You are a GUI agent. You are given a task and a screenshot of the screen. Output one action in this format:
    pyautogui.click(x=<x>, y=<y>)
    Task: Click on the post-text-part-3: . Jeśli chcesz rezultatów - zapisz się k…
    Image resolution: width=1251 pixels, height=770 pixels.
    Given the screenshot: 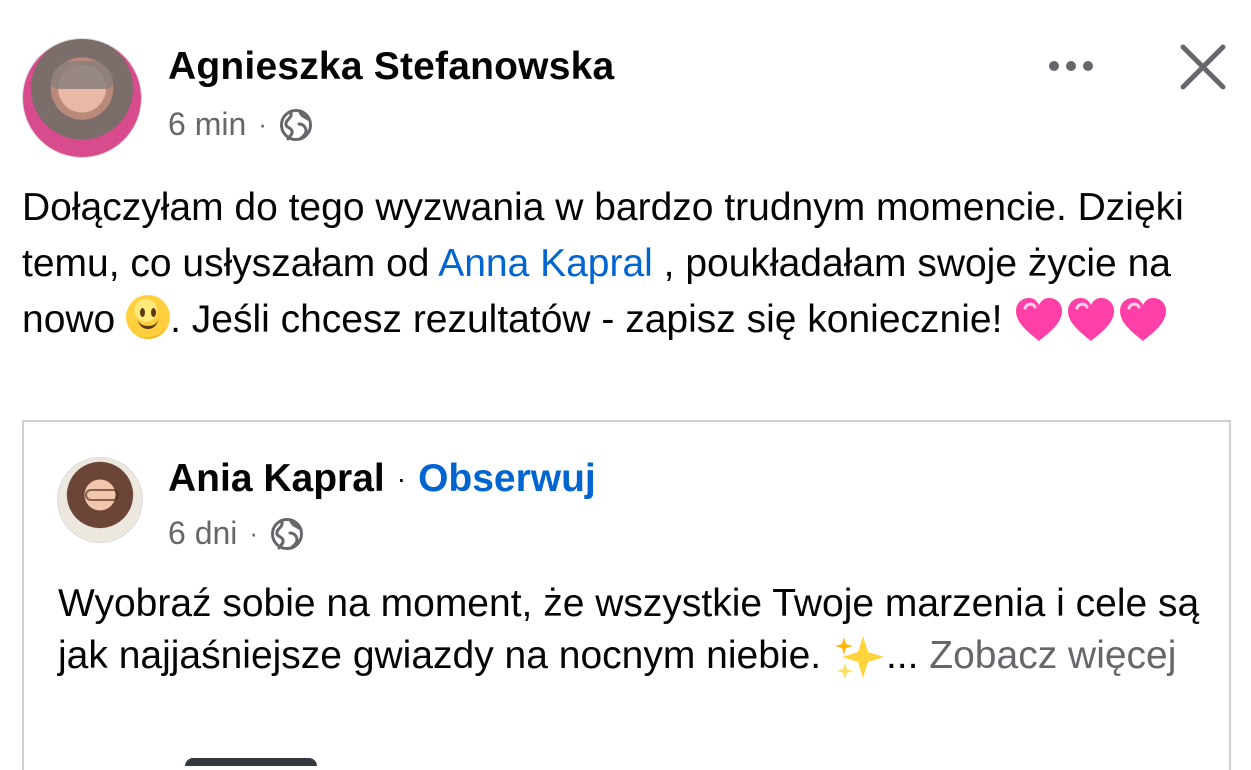 What is the action you would take?
    pyautogui.click(x=592, y=319)
    